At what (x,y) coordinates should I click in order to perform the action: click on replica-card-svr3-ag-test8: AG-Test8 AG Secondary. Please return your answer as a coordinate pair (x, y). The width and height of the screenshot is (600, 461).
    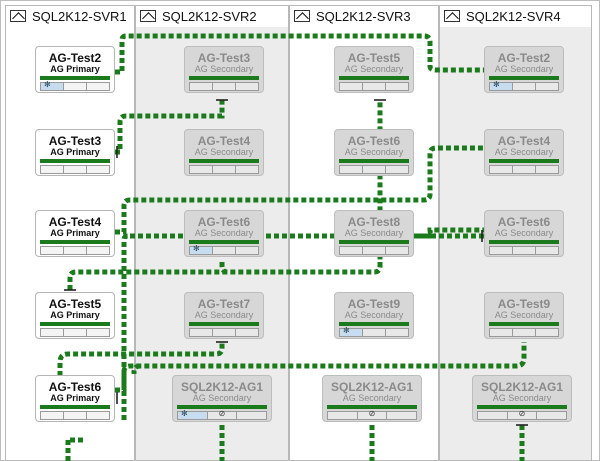
    Looking at the image, I should click on (374, 233).